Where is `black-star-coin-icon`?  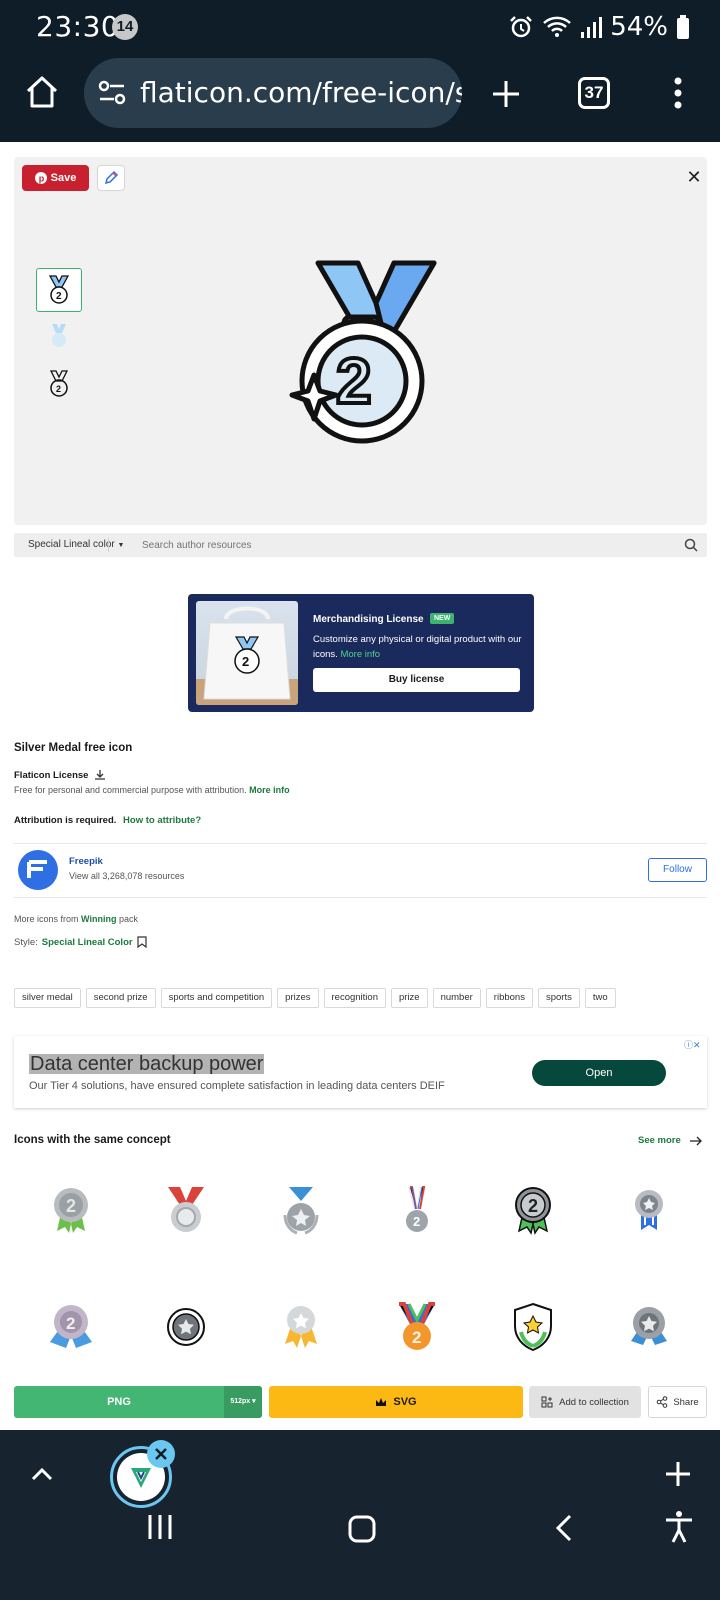
black-star-coin-icon is located at coordinates (186, 1327).